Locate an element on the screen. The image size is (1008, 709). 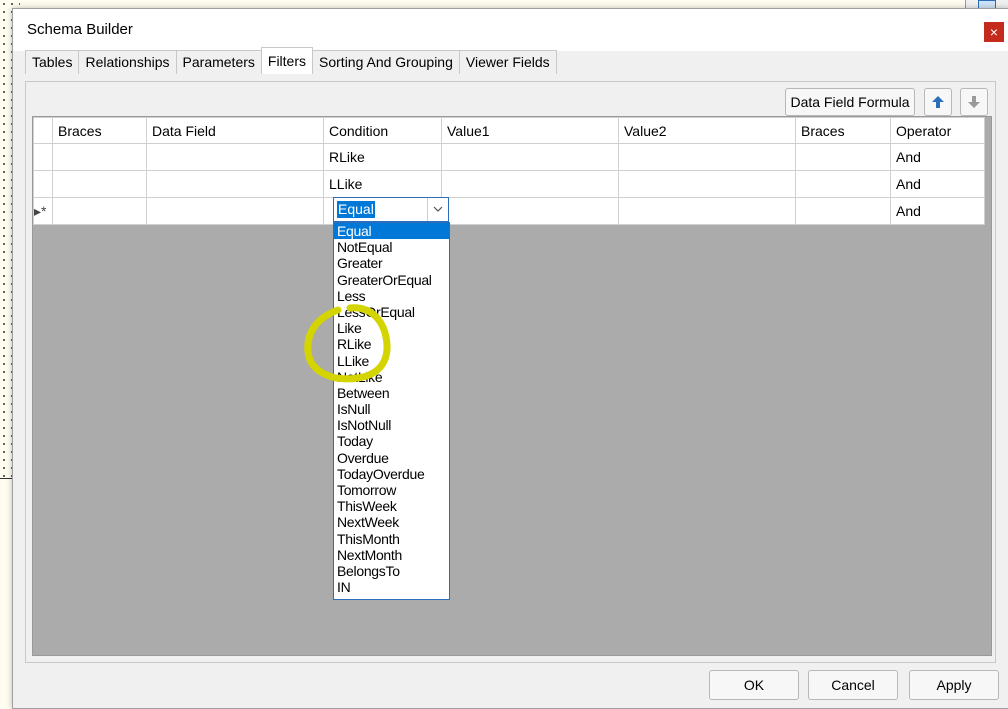
move-up-button is located at coordinates (938, 102).